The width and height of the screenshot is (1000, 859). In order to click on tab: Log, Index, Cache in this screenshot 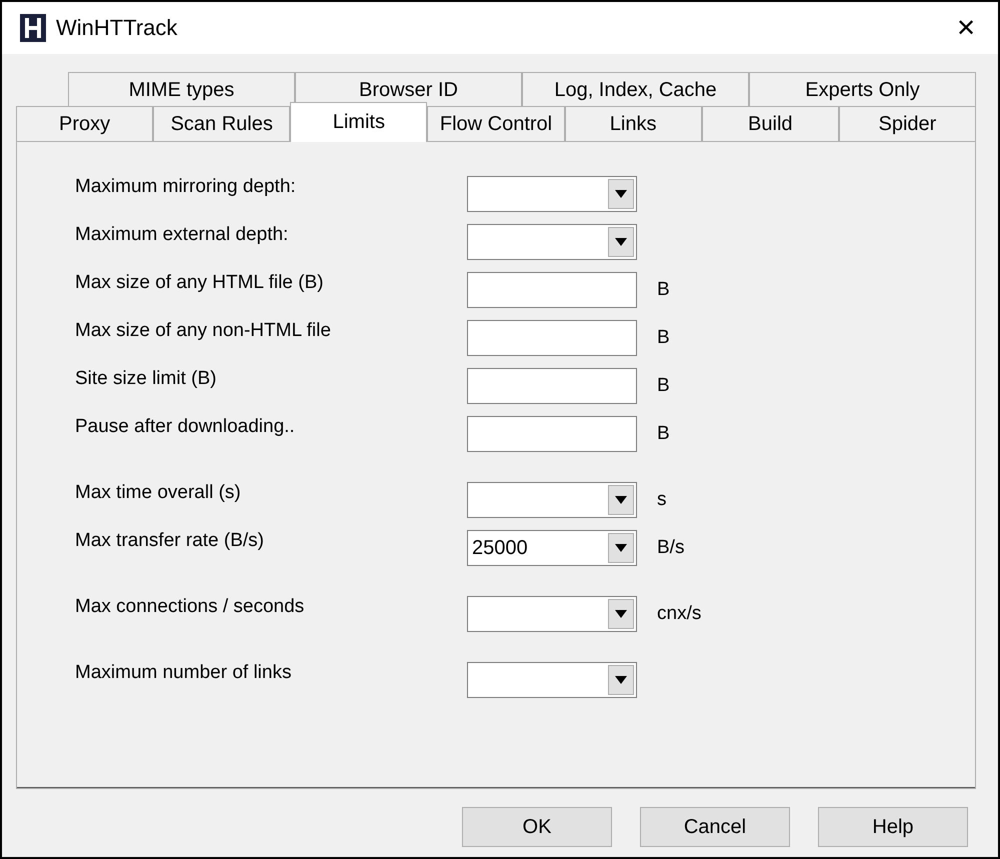, I will do `click(635, 90)`.